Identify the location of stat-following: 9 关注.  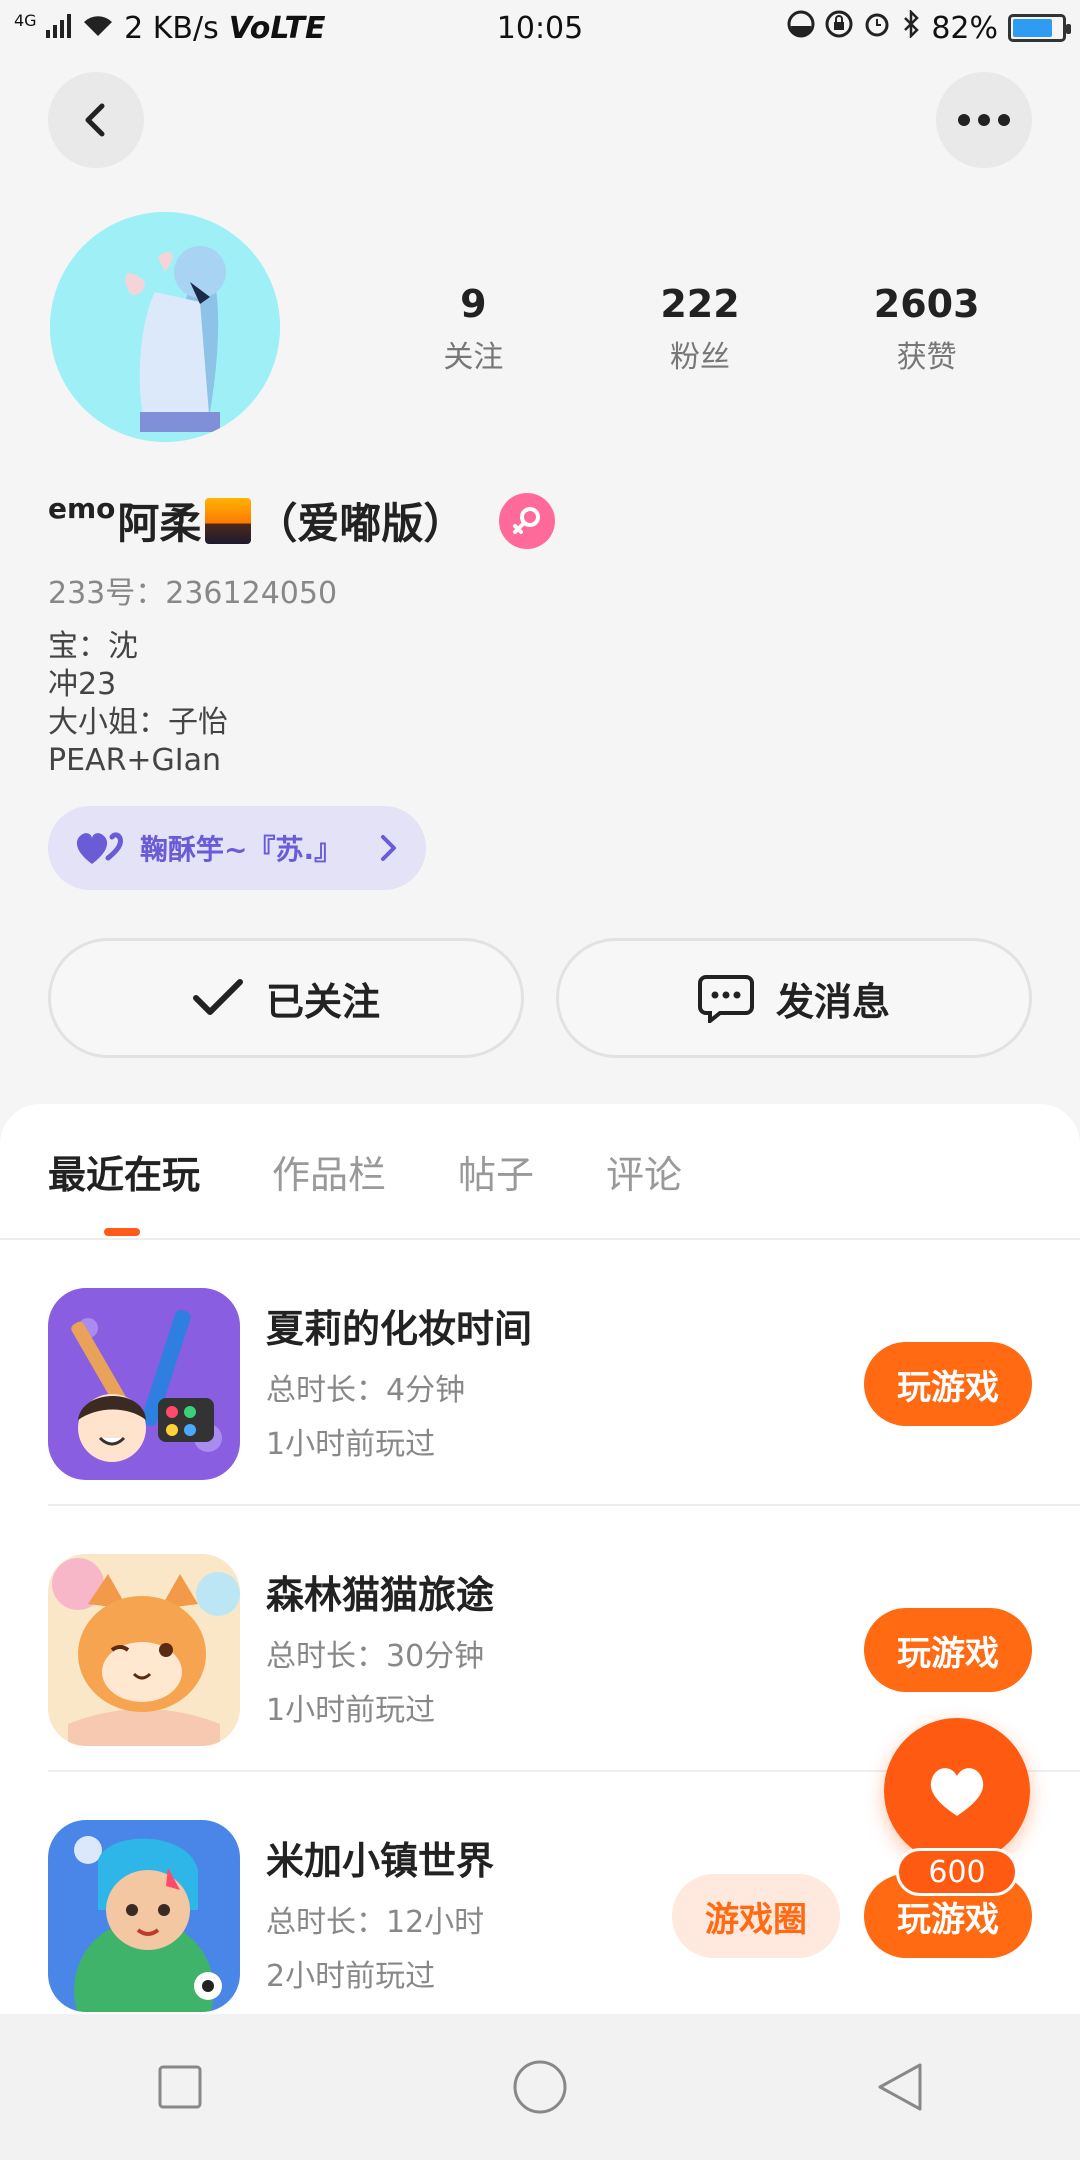
(473, 329).